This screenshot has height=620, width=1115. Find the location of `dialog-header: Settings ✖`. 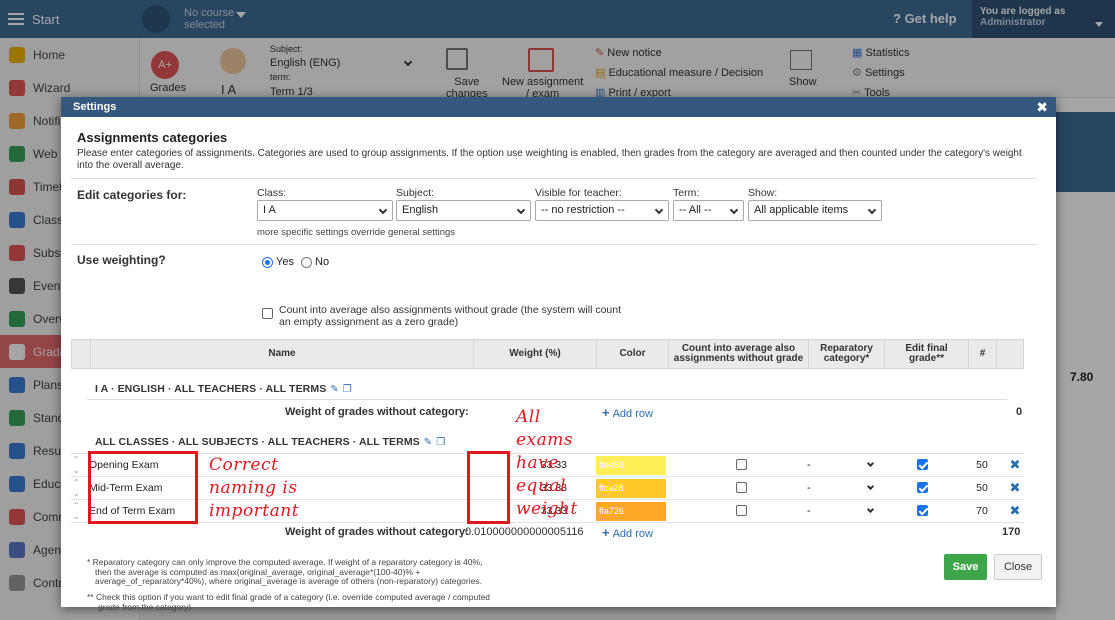

dialog-header: Settings ✖ is located at coordinates (558, 107).